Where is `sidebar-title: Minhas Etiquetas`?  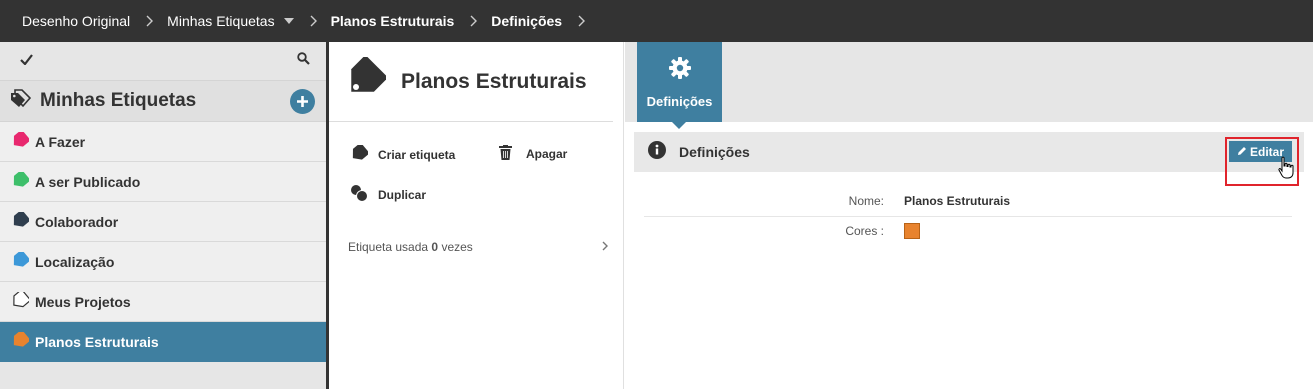 sidebar-title: Minhas Etiquetas is located at coordinates (118, 100).